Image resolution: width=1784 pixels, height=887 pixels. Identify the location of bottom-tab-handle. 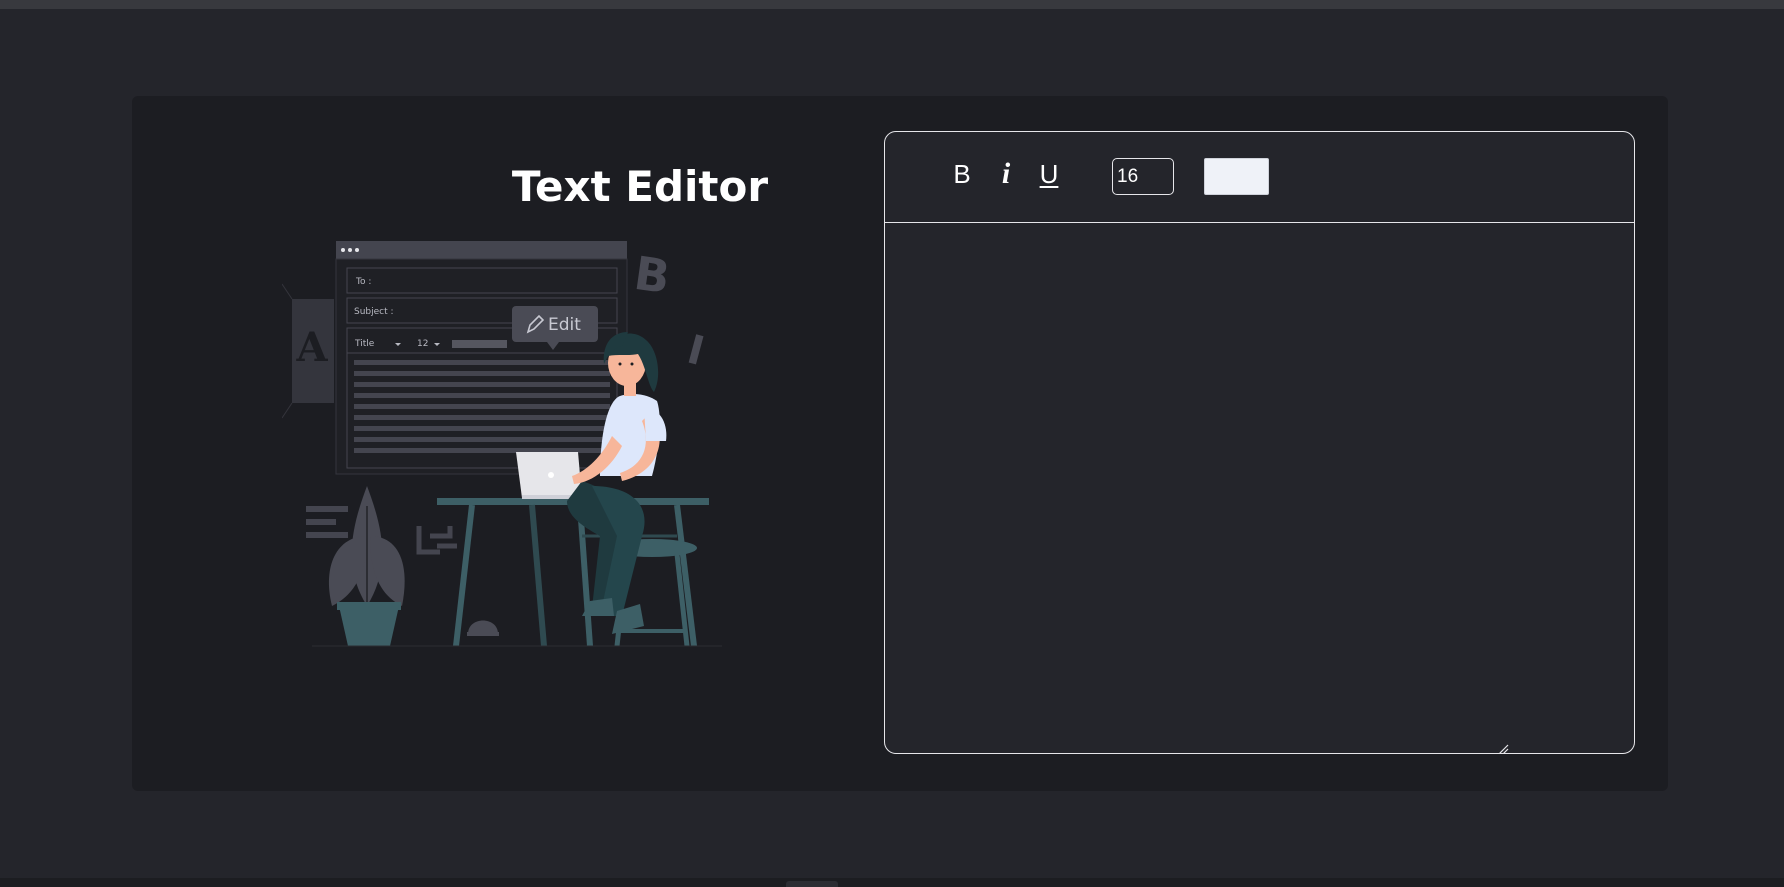
(812, 884).